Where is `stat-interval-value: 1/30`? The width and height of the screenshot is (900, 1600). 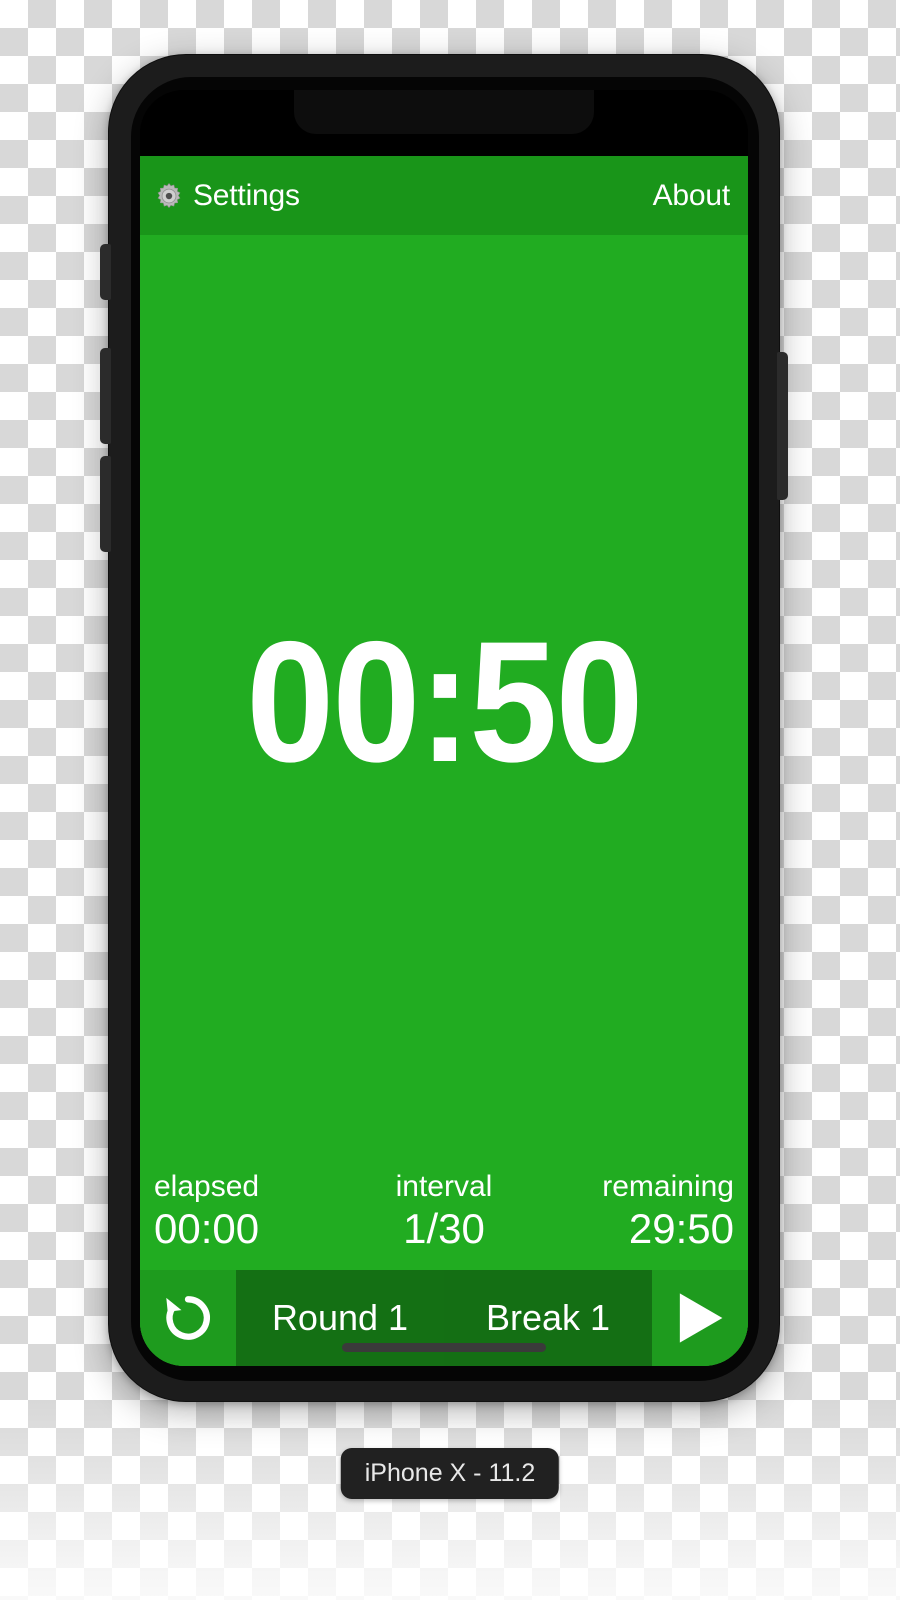 stat-interval-value: 1/30 is located at coordinates (444, 1229).